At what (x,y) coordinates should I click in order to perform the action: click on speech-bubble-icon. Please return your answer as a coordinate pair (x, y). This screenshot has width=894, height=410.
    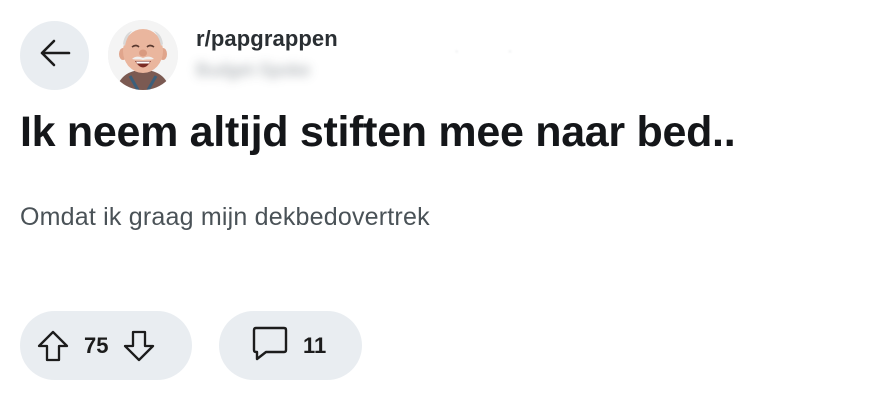
    Looking at the image, I should click on (270, 345).